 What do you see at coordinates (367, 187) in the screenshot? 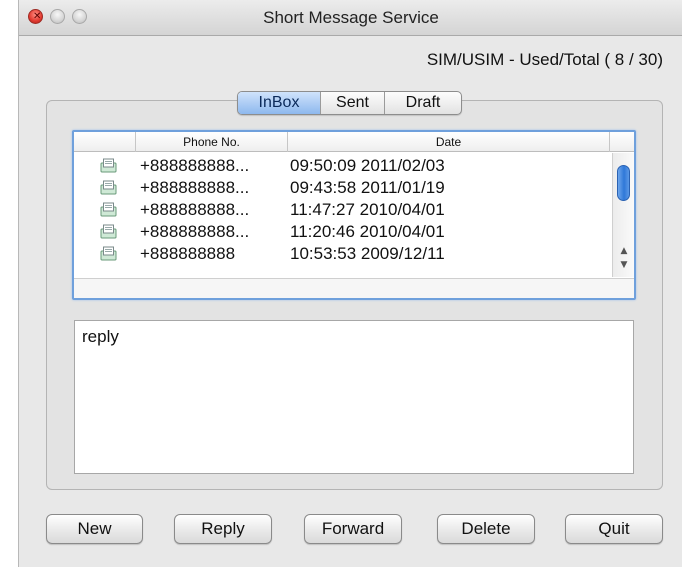
I see `row-date: 09:43:58 2011/01/19` at bounding box center [367, 187].